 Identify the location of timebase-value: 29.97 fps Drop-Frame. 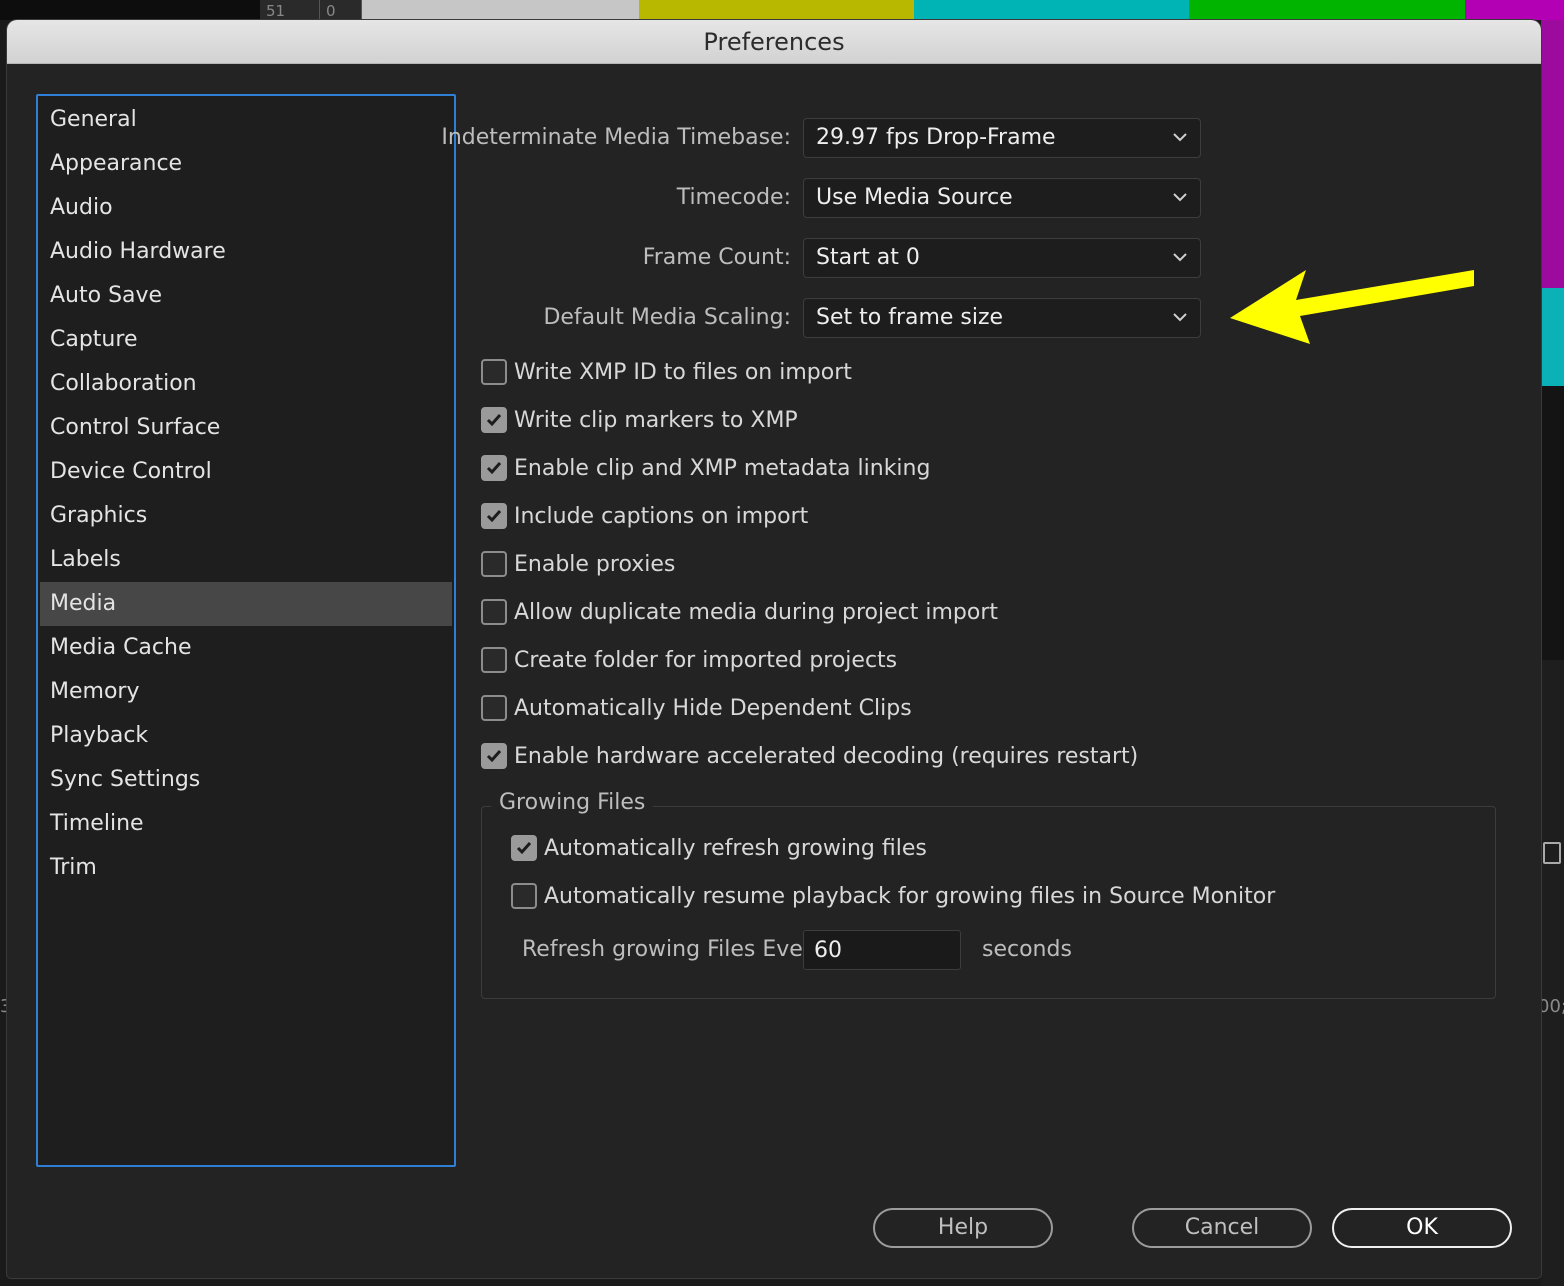
(936, 137).